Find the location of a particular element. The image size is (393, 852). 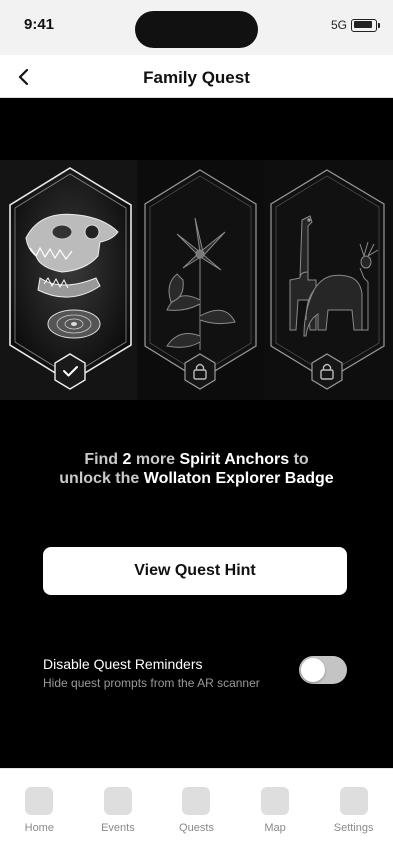

status-time: 9:41 is located at coordinates (39, 24).